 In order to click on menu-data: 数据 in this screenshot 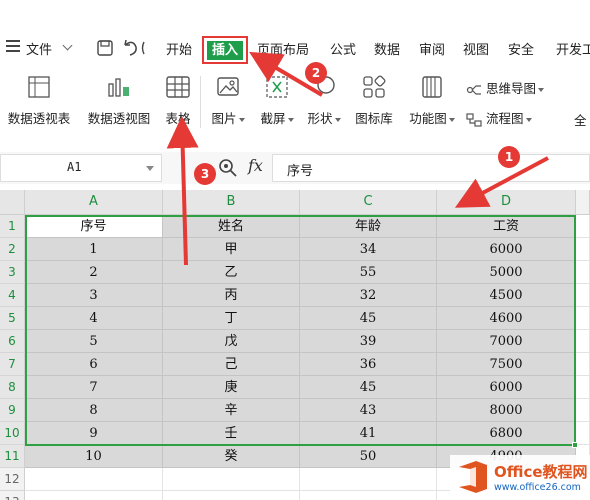, I will do `click(387, 48)`.